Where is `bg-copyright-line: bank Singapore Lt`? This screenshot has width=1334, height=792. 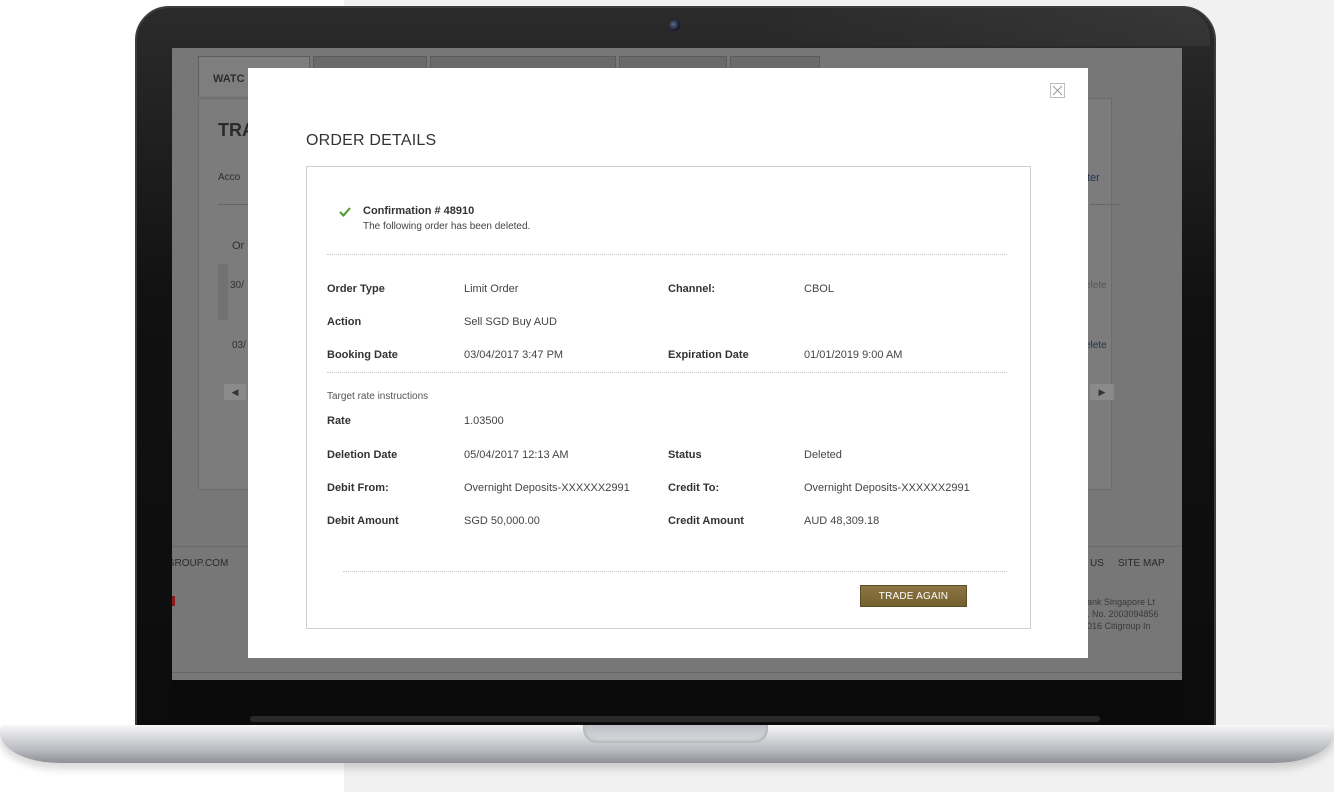
bg-copyright-line: bank Singapore Lt is located at coordinates (1119, 602).